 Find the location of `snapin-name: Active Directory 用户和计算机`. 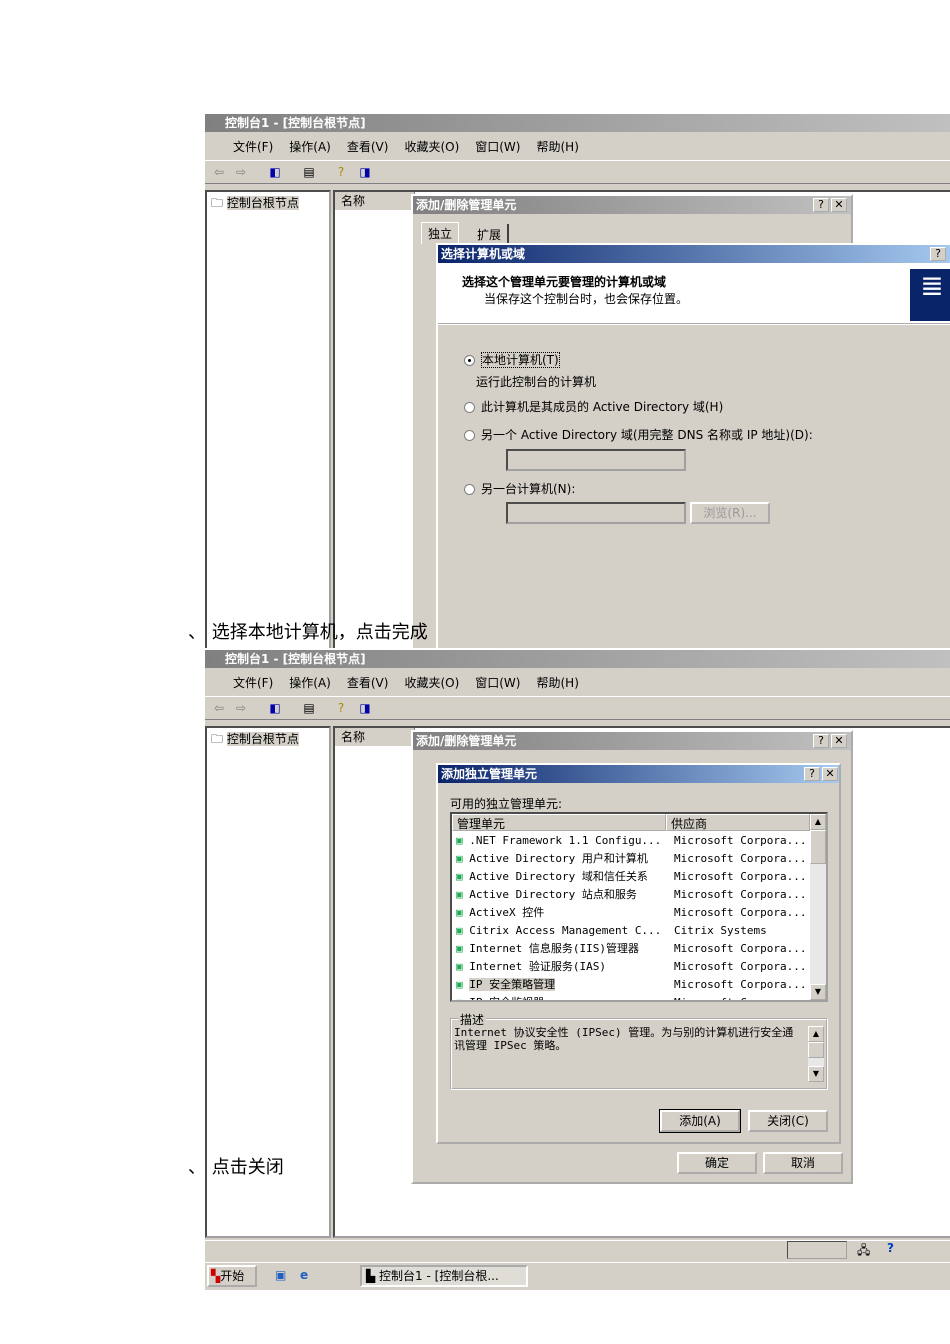

snapin-name: Active Directory 用户和计算机 is located at coordinates (558, 858).